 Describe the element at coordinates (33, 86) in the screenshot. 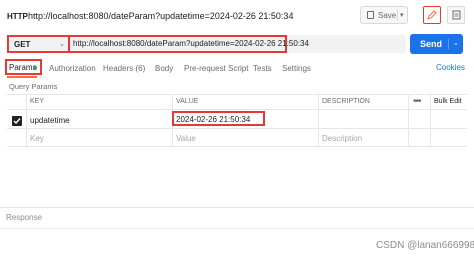

I see `query-params-title: Query Params` at that location.